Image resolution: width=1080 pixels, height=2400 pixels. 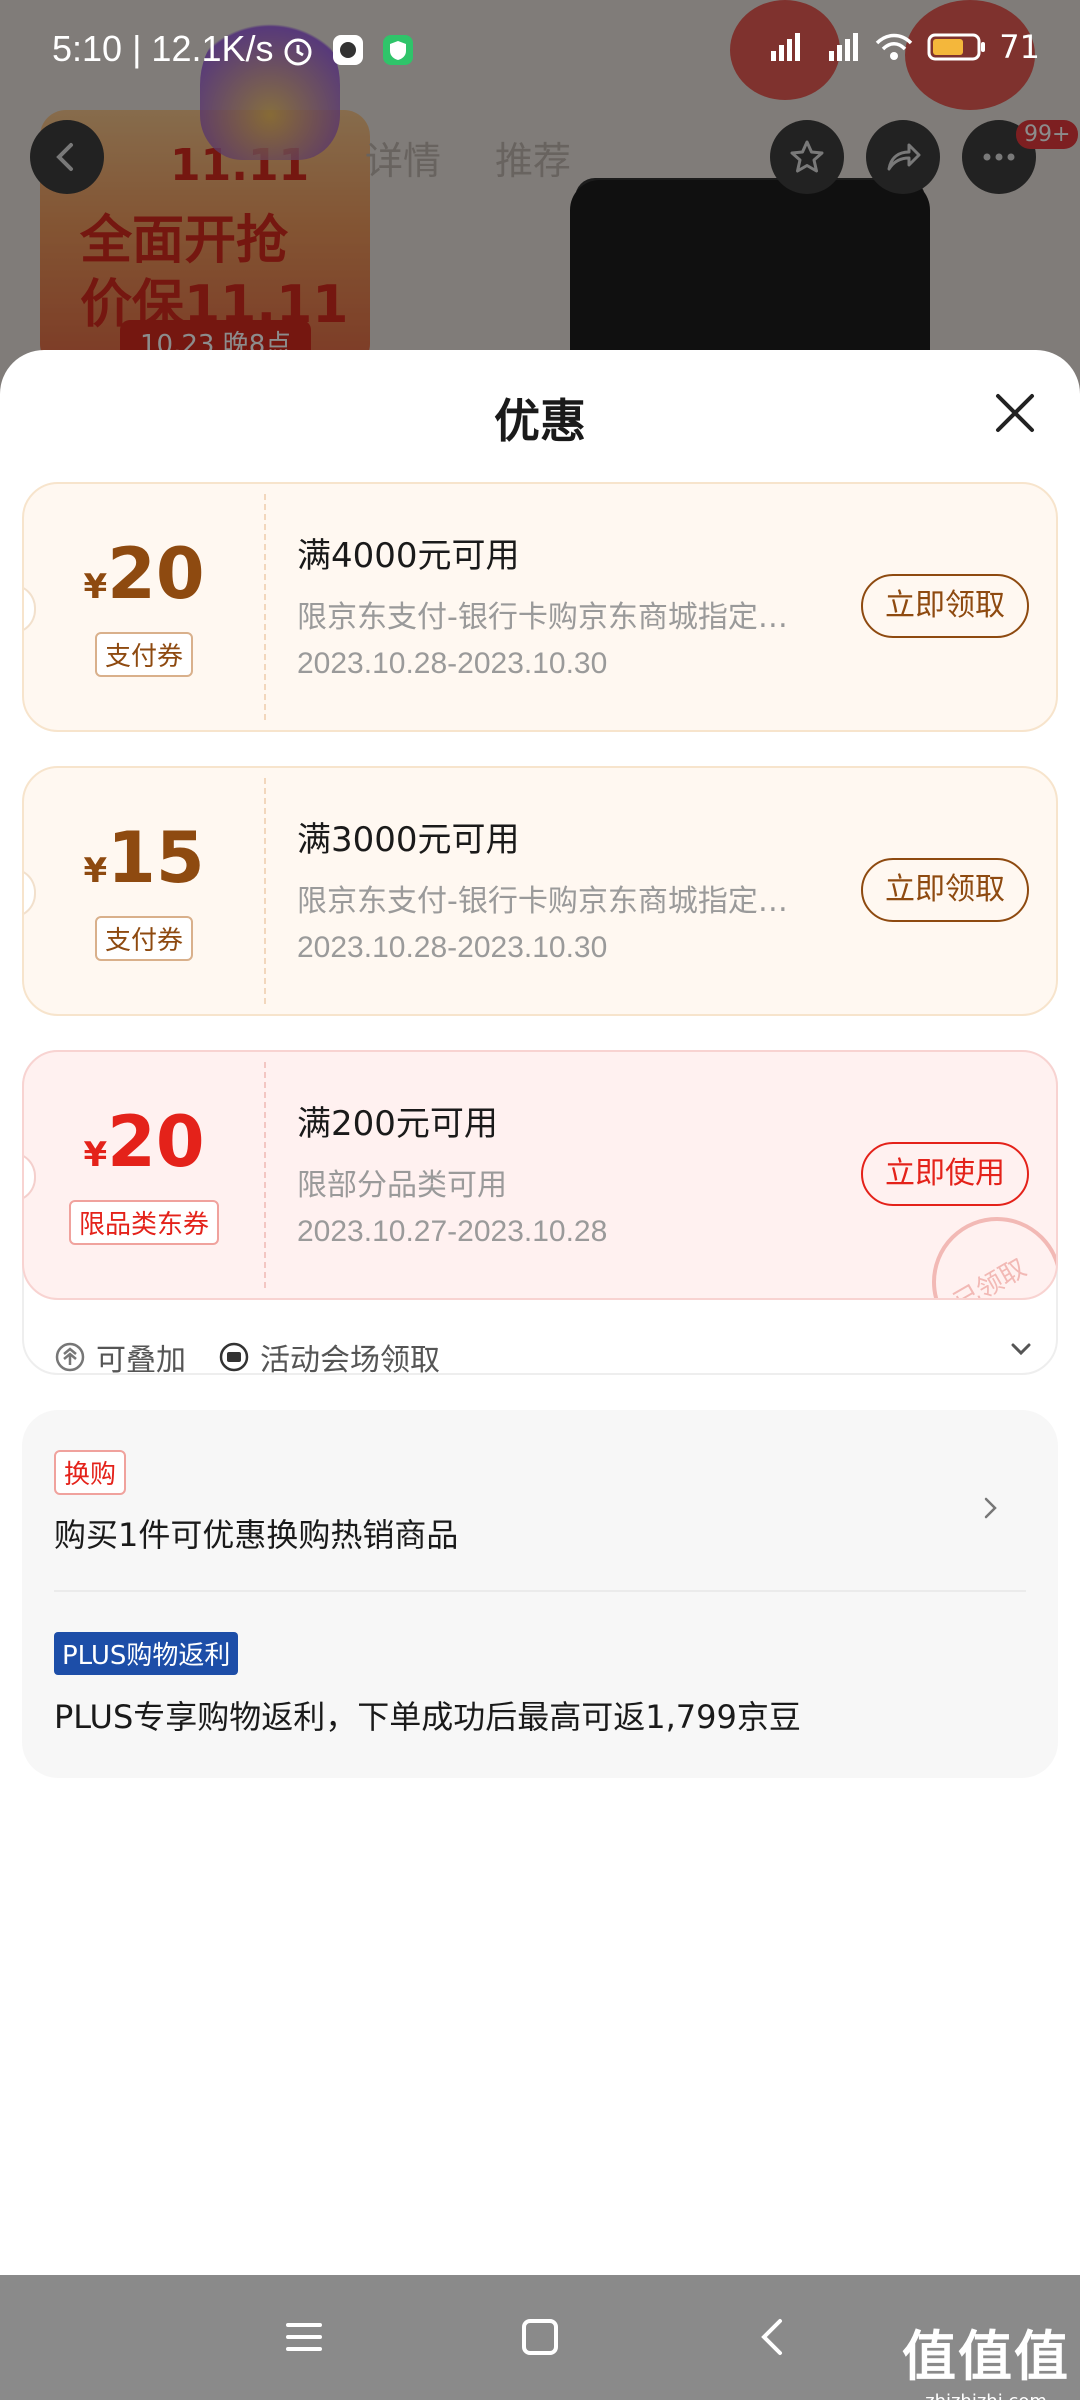 I want to click on venue-label: 活动会场领取, so click(x=350, y=1360).